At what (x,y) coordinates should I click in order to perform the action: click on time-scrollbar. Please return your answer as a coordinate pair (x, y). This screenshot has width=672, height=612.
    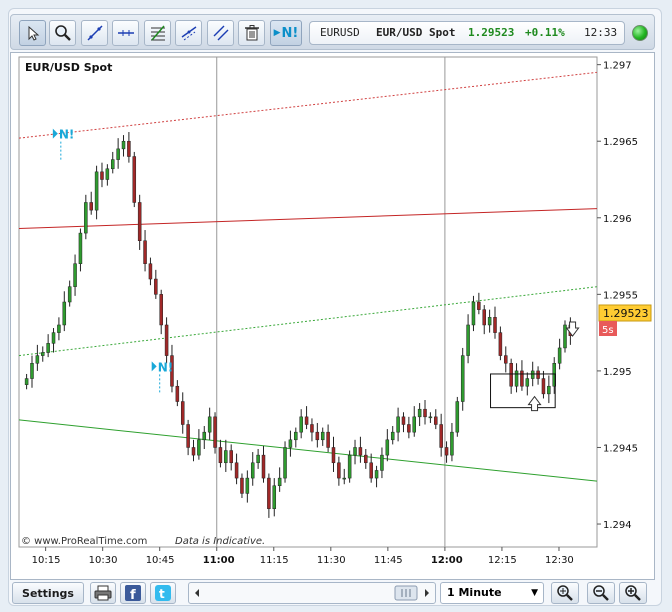
    Looking at the image, I should click on (312, 593).